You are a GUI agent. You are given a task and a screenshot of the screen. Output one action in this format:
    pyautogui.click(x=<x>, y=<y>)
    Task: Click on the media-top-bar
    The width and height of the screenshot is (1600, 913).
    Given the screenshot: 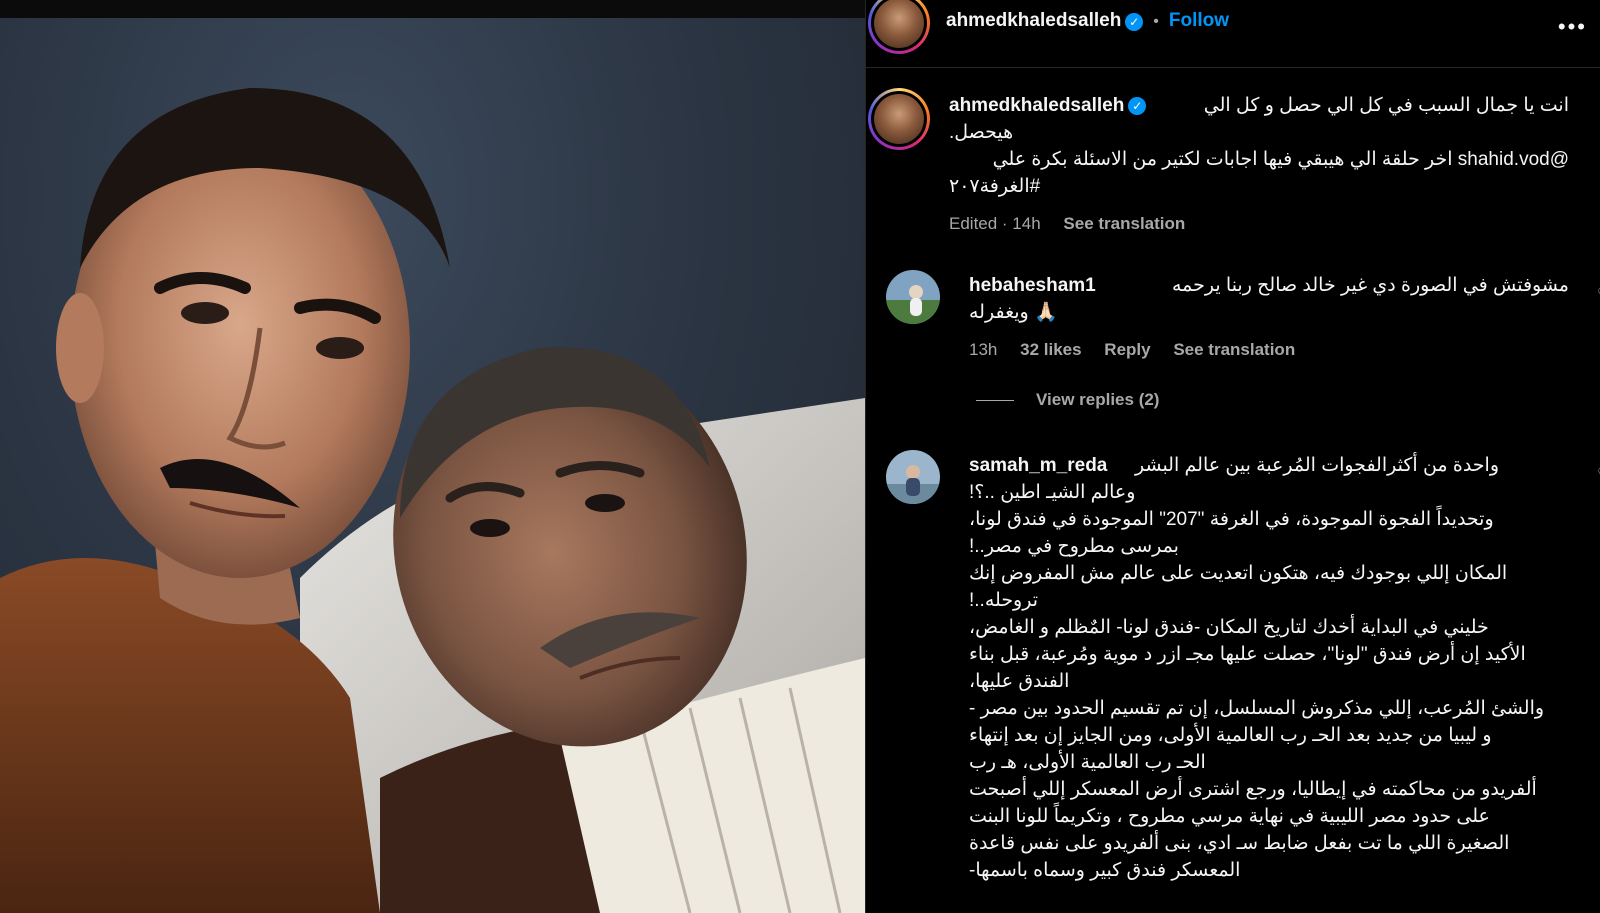 What is the action you would take?
    pyautogui.click(x=432, y=9)
    